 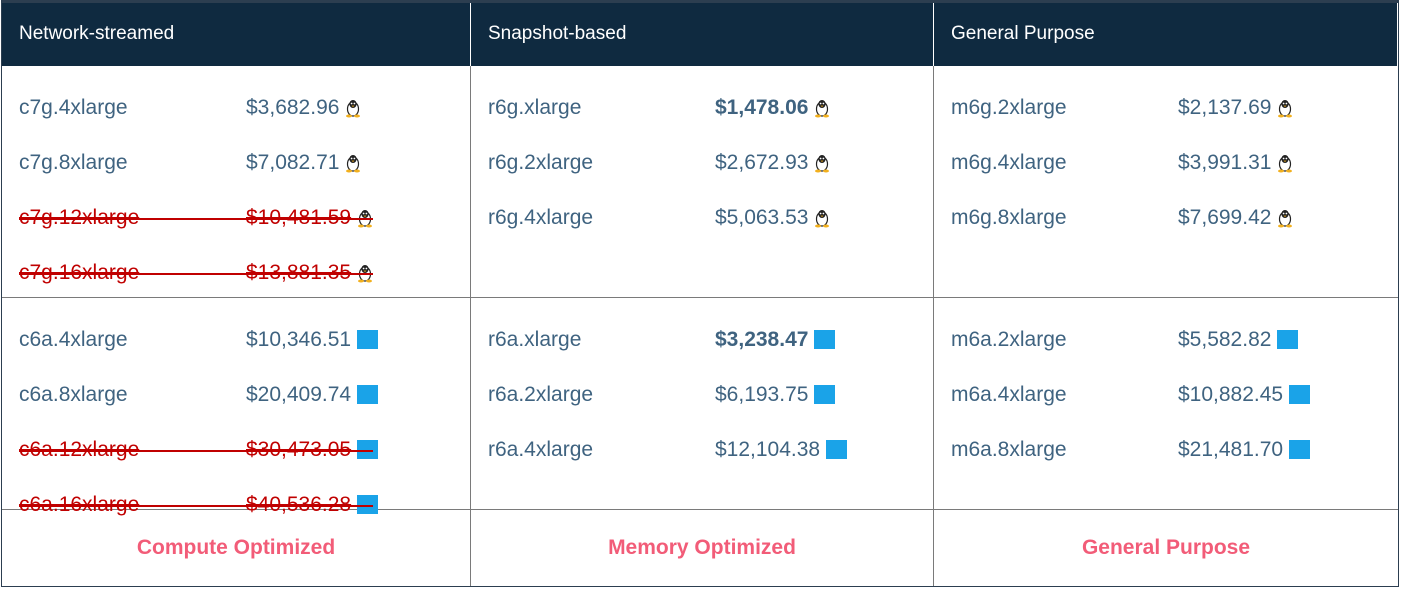 What do you see at coordinates (1166, 33) in the screenshot?
I see `header-general-purpose: General Purpose` at bounding box center [1166, 33].